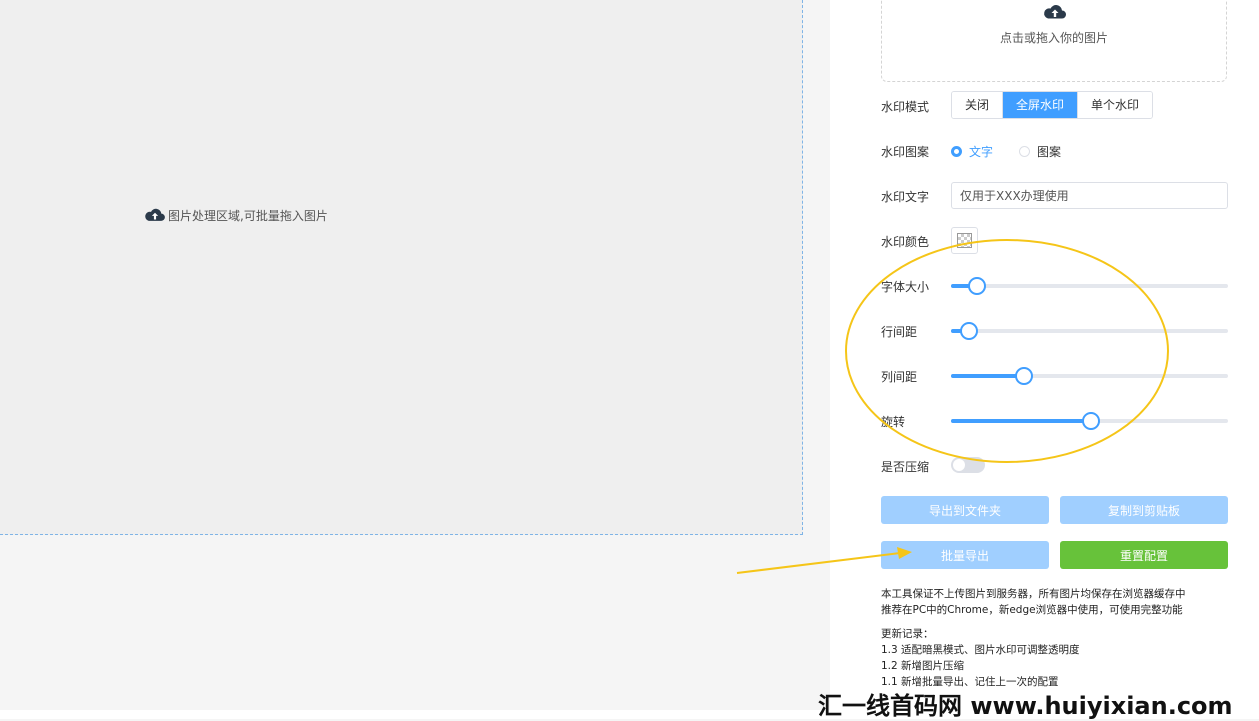 The height and width of the screenshot is (721, 1259). Describe the element at coordinates (965, 510) in the screenshot. I see `export-folder-button: 导出到文件夹` at that location.